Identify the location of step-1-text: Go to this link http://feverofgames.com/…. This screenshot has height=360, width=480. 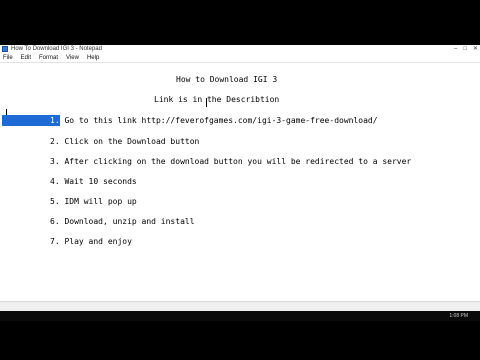
(221, 120).